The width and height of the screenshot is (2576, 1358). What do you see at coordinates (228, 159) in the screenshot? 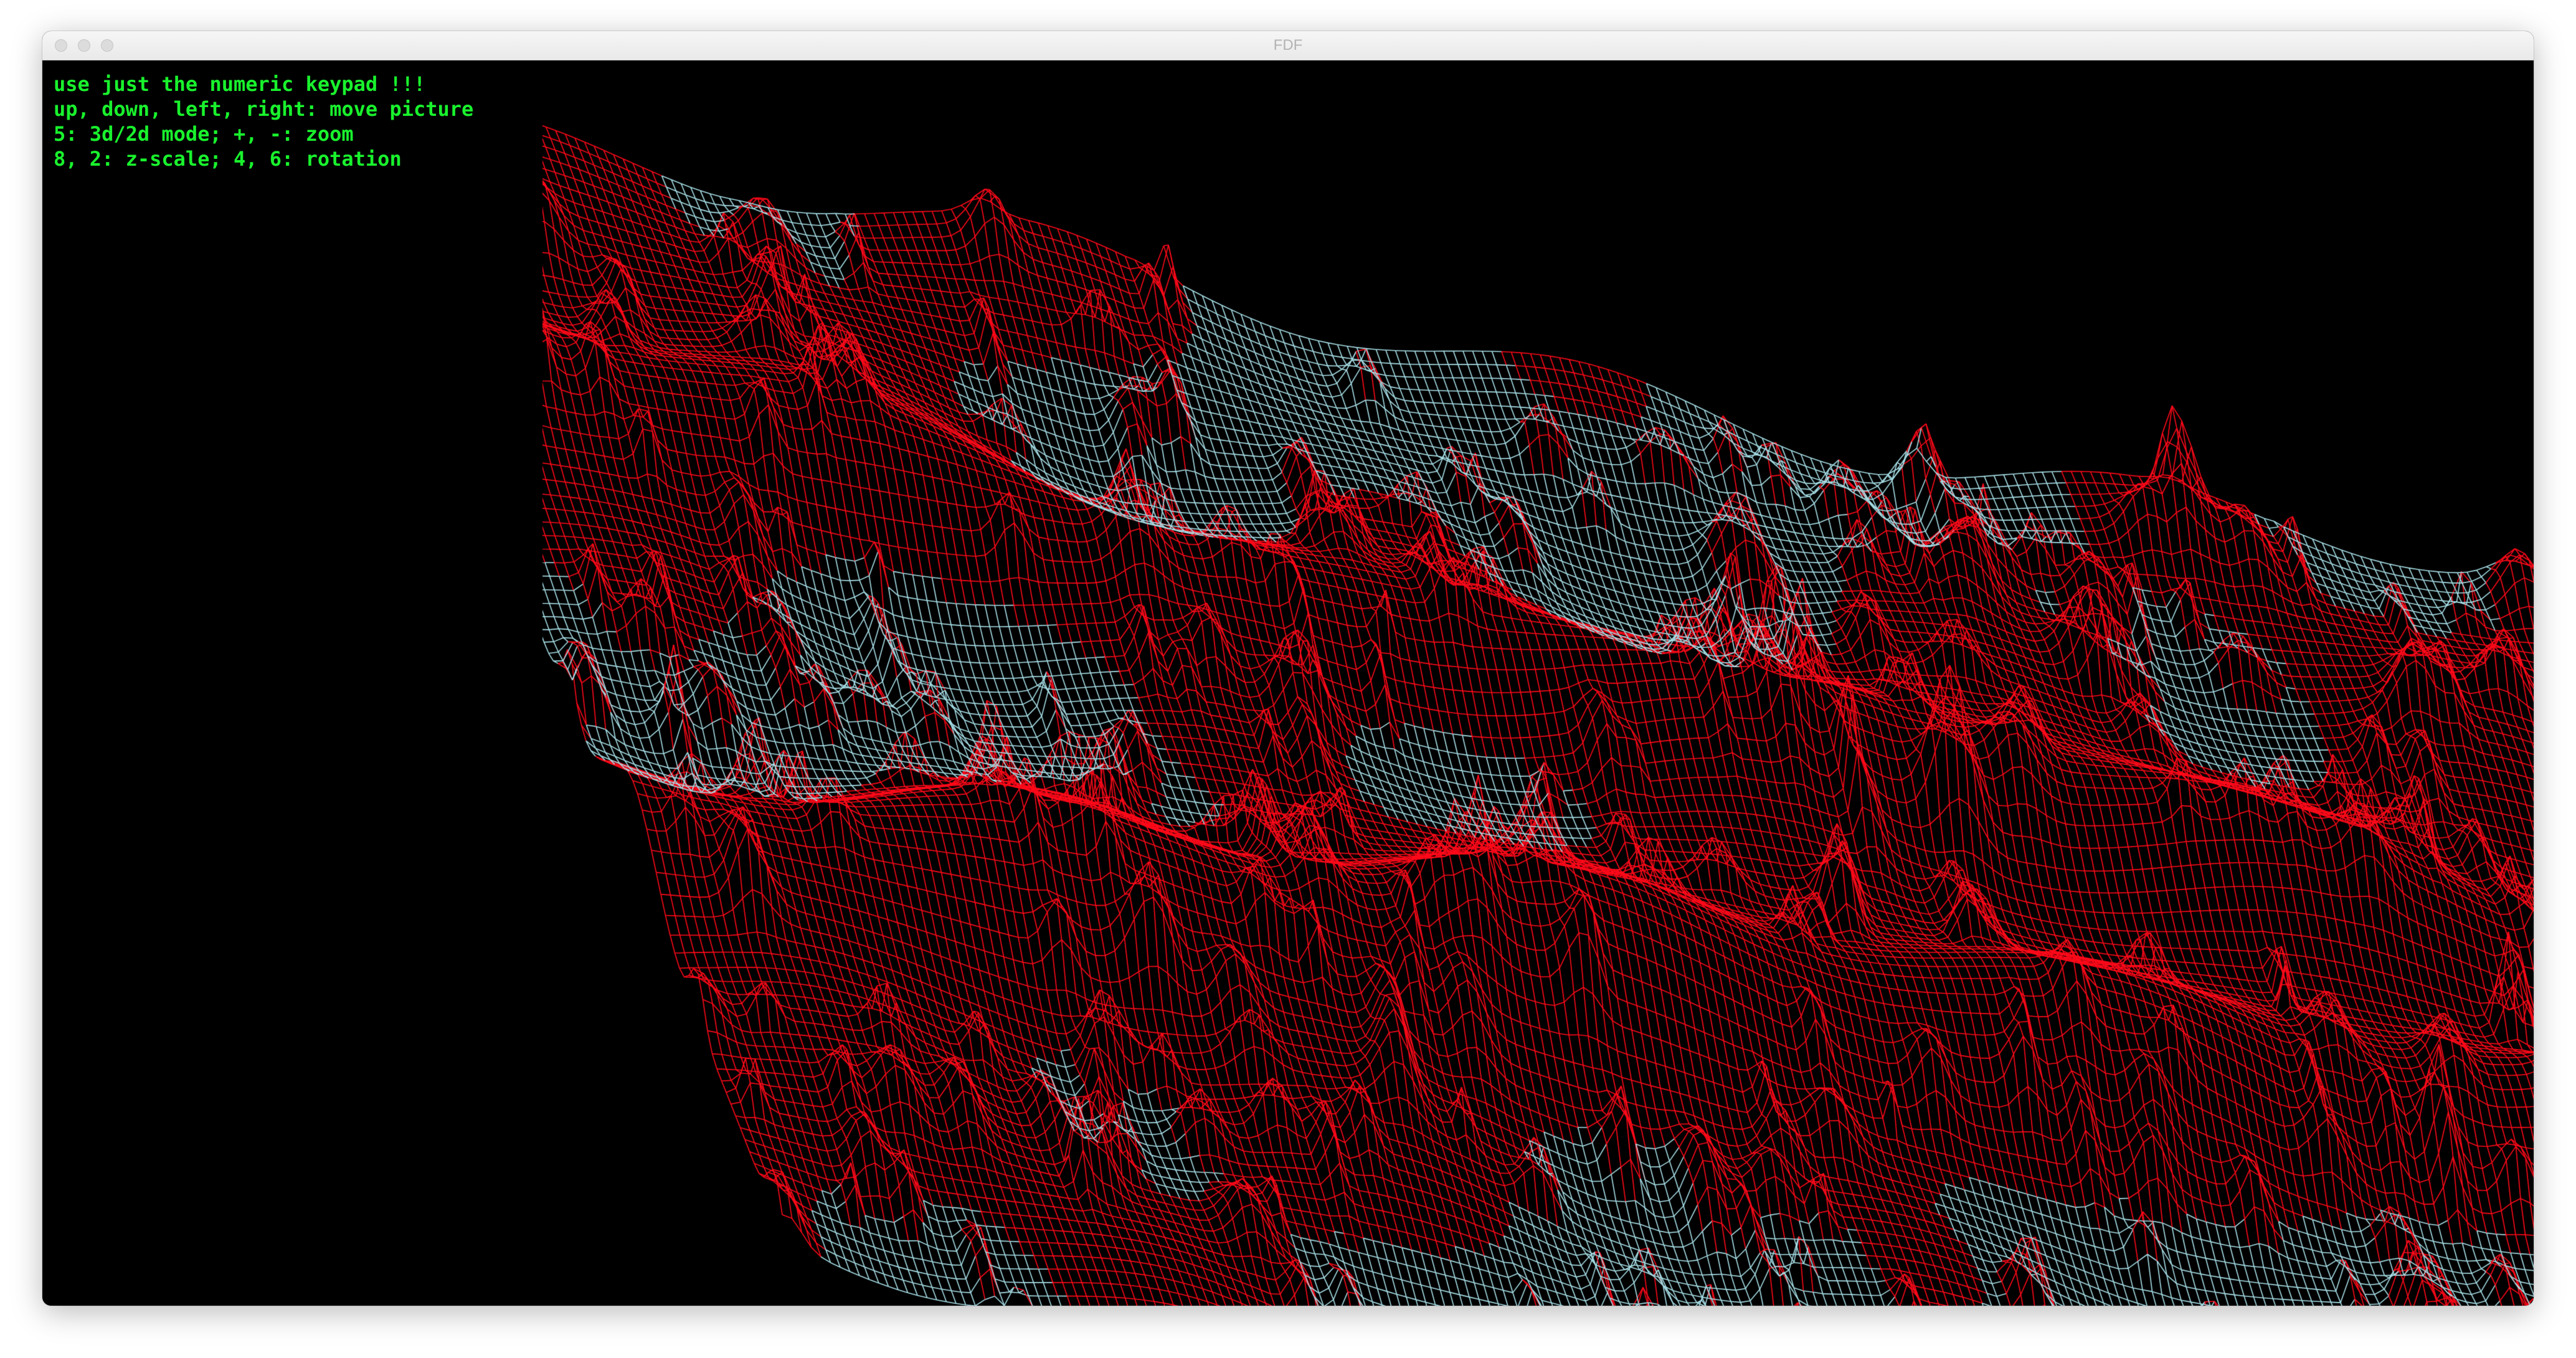
I see `help-line-scale-rotation: 8, 2: z-scale; 4, 6: rotation` at bounding box center [228, 159].